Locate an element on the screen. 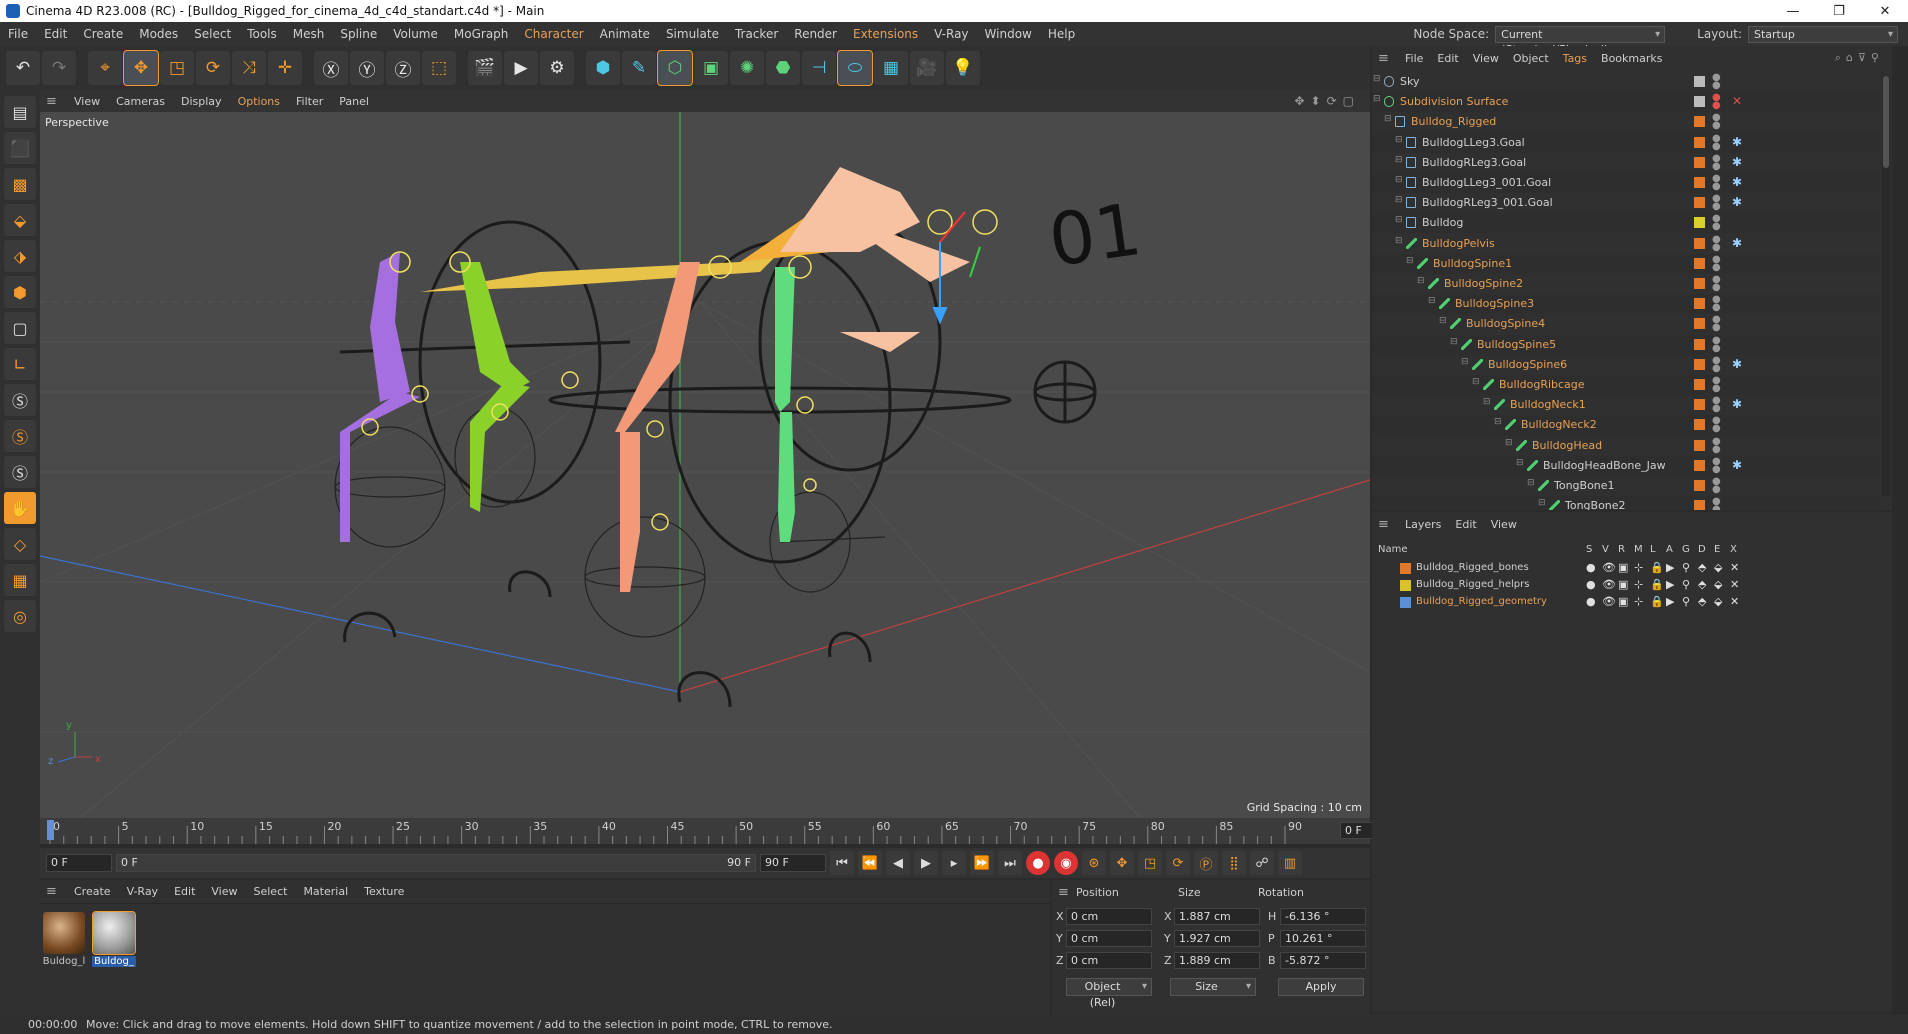 This screenshot has height=1034, width=1908. object-menu-object: Object is located at coordinates (1531, 58).